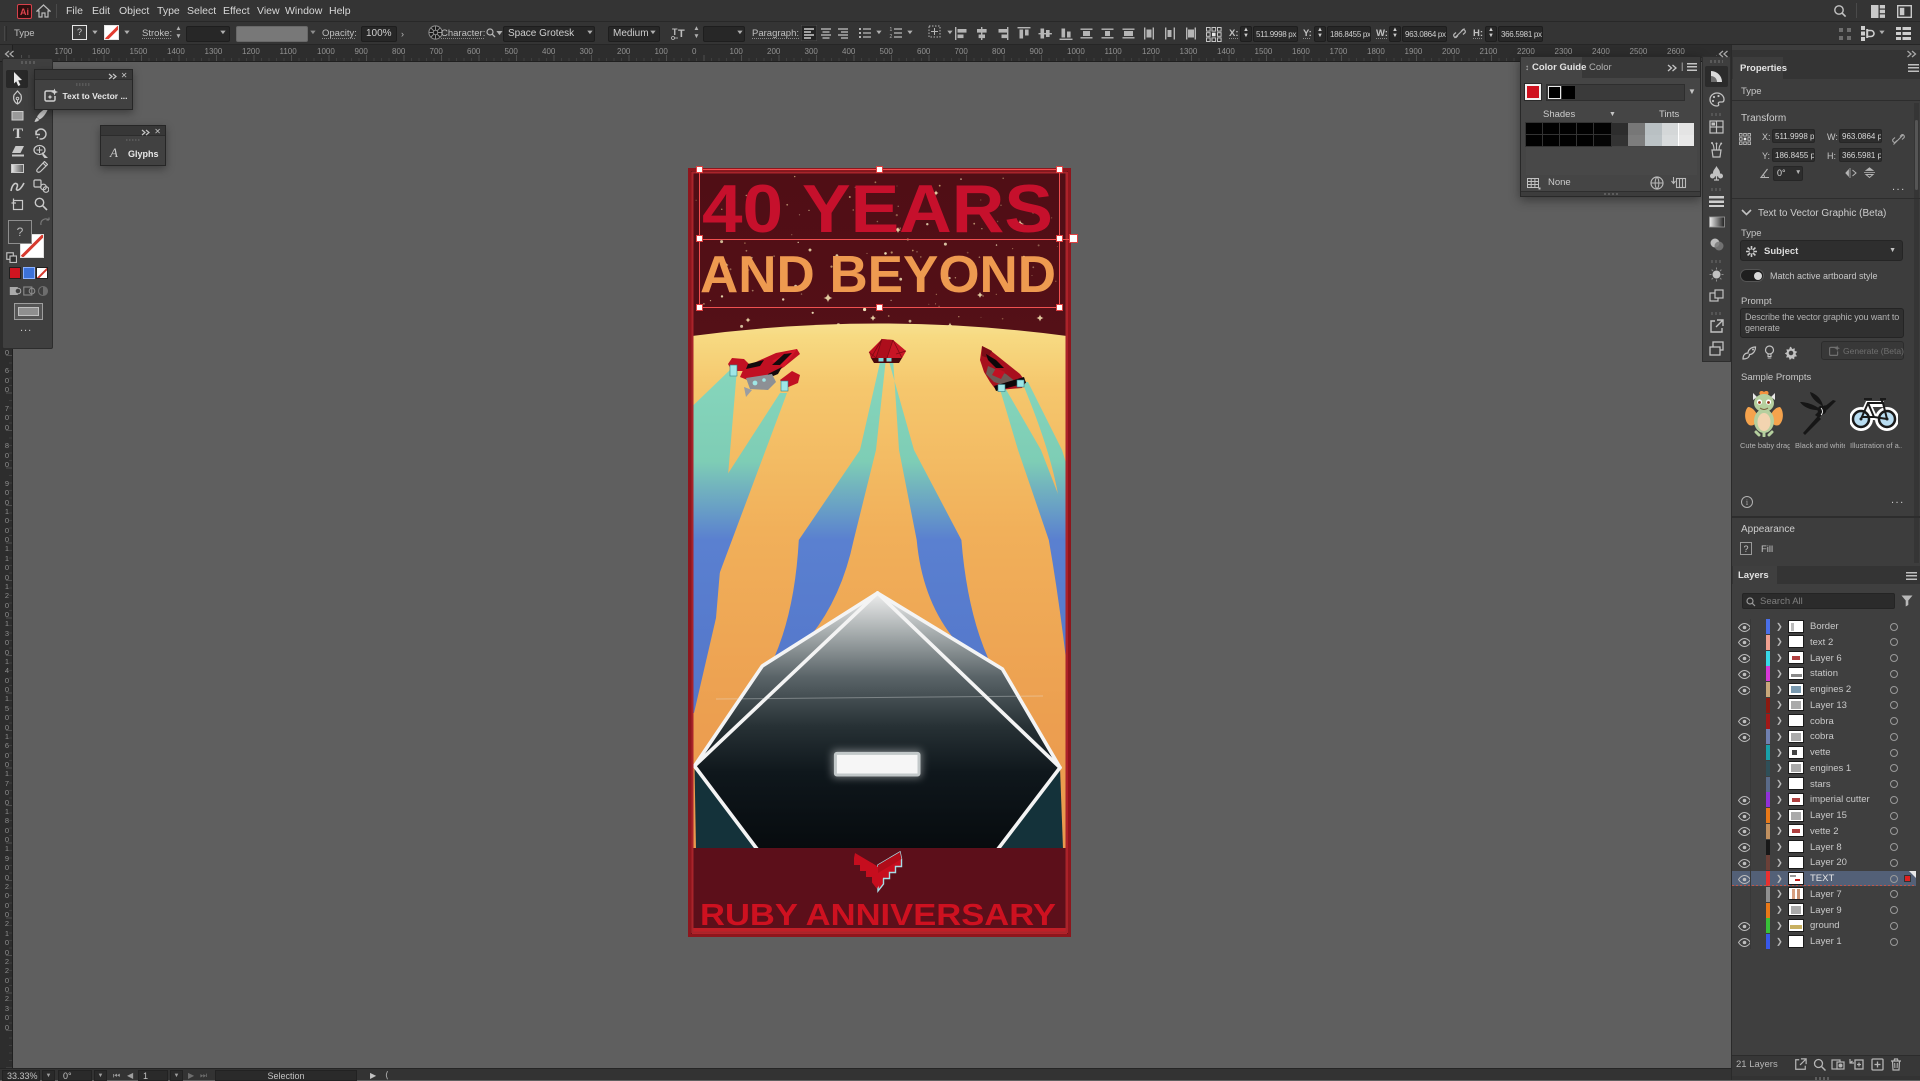  Describe the element at coordinates (681, 34) in the screenshot. I see `svg-text: T` at that location.